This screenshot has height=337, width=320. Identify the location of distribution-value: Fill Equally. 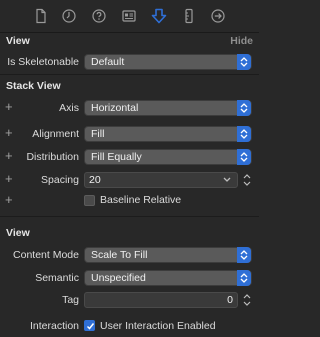
(116, 157).